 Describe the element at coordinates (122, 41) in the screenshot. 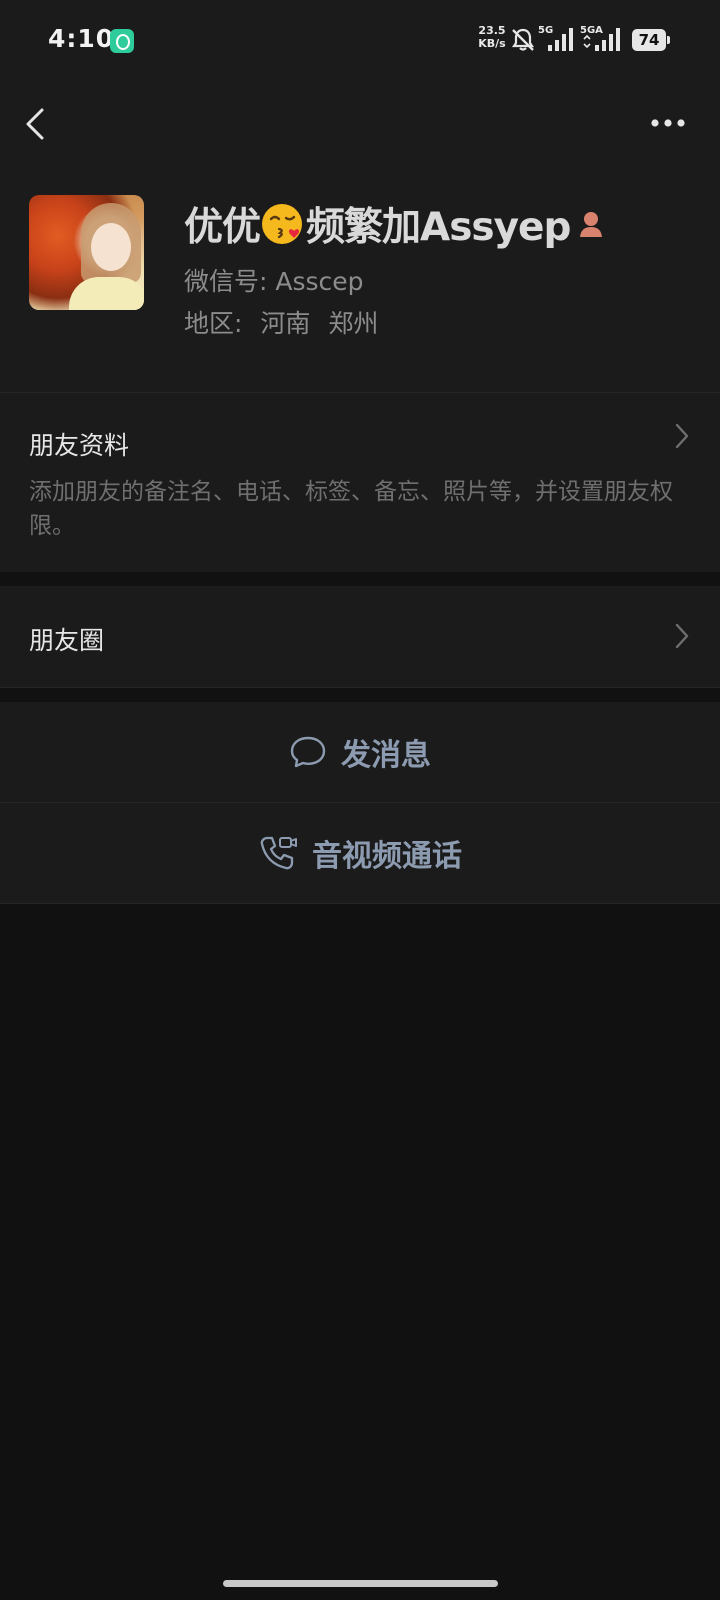

I see `app-notification-icon` at that location.